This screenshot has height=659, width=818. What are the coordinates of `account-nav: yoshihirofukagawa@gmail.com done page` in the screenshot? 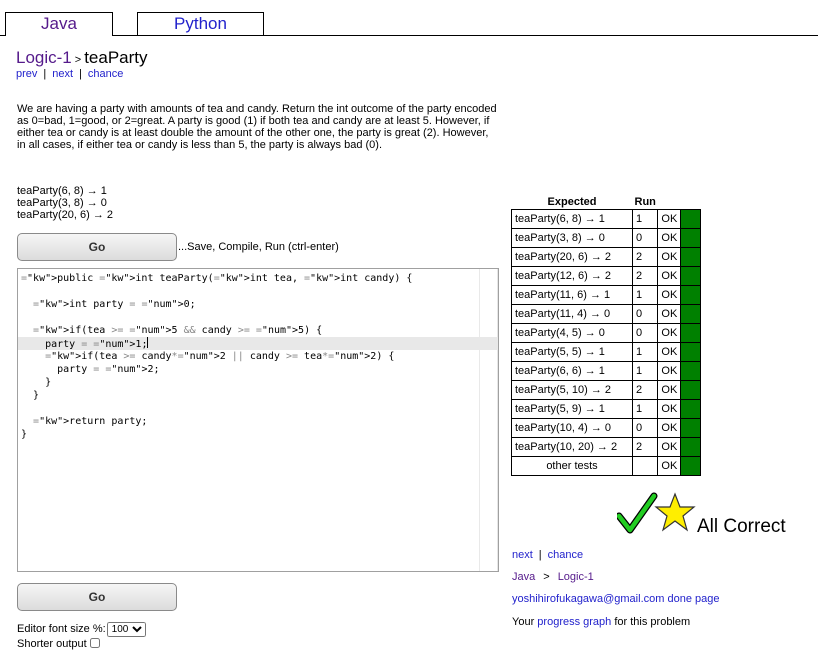 It's located at (615, 599).